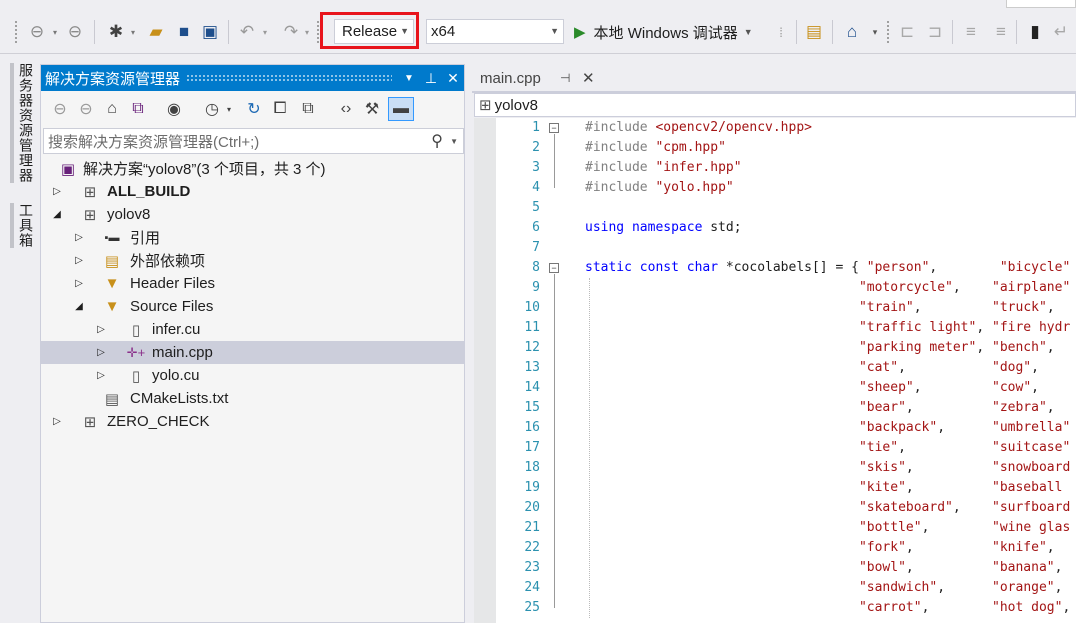 Image resolution: width=1076 pixels, height=623 pixels. Describe the element at coordinates (786, 248) in the screenshot. I see `code-line: 7` at that location.